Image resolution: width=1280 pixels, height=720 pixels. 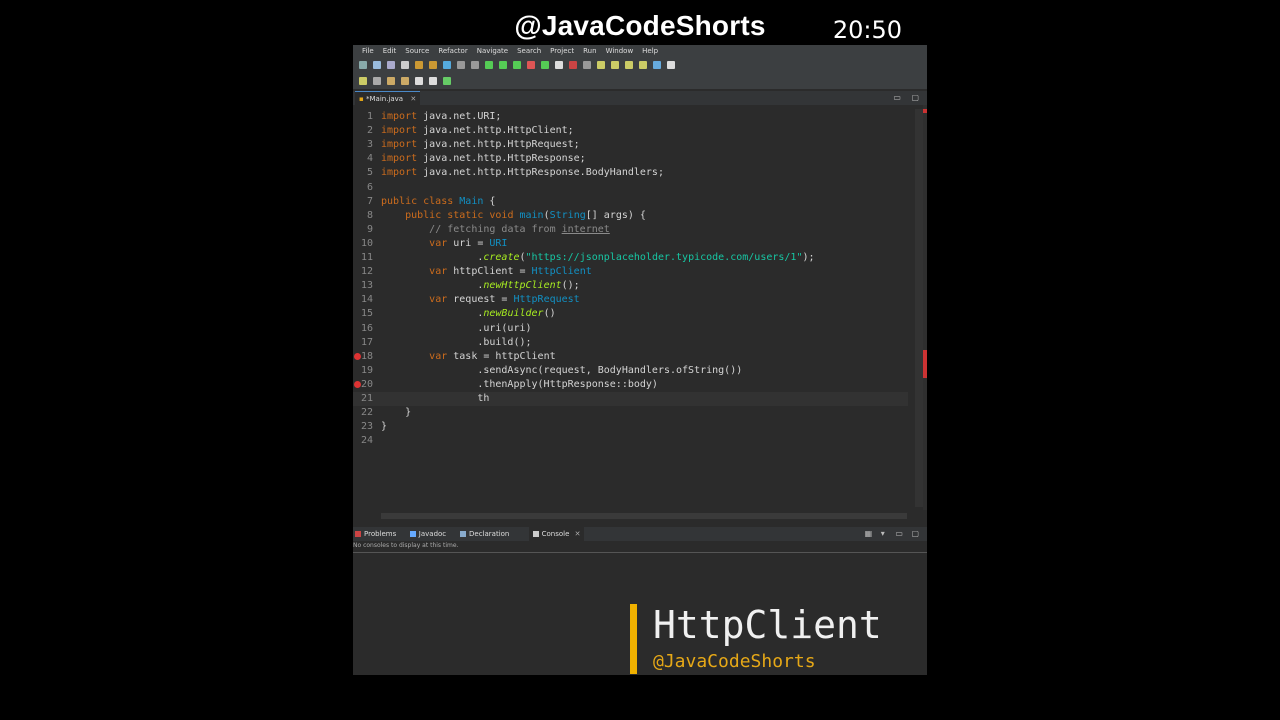 I want to click on overlay-subtitle: @JavaCodeShorts, so click(x=734, y=661).